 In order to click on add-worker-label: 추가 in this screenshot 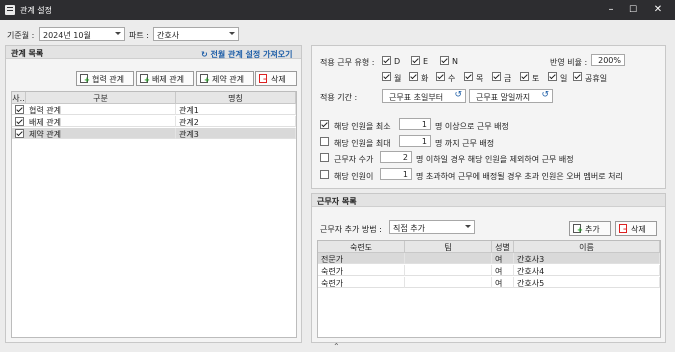, I will do `click(592, 229)`.